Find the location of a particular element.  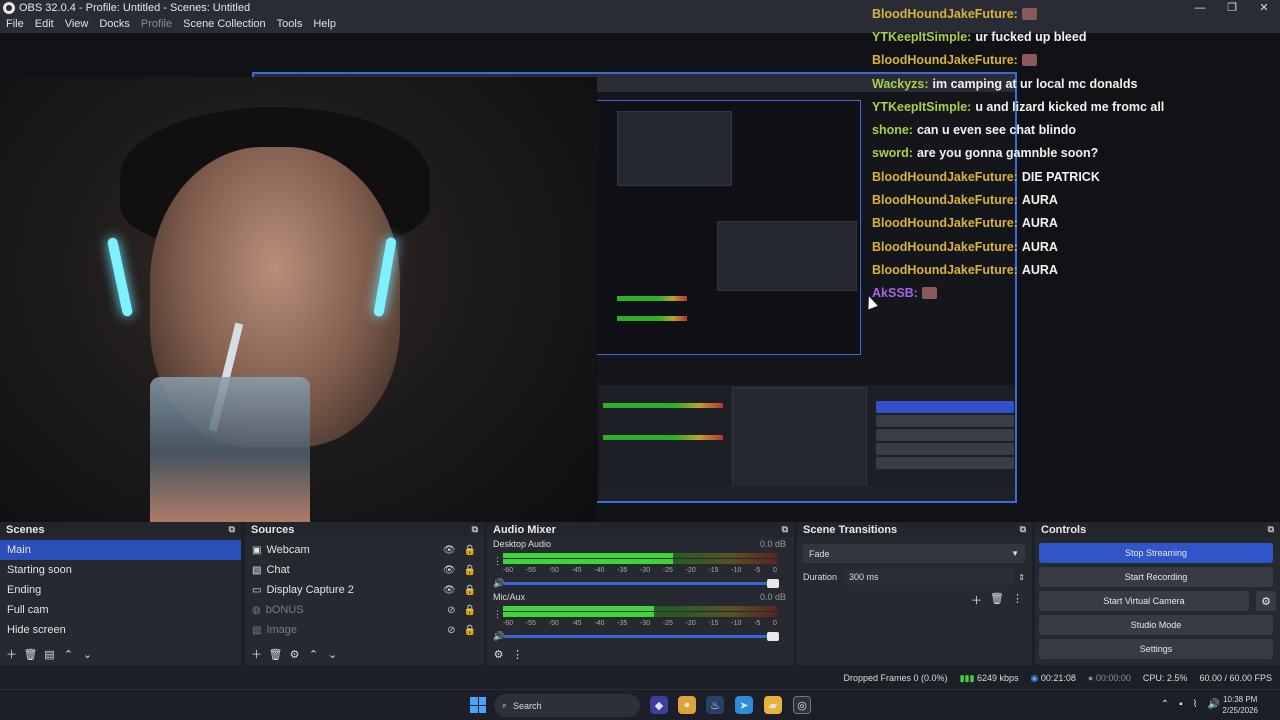

chat-text: ur fucked up bleed is located at coordinates (1031, 36).